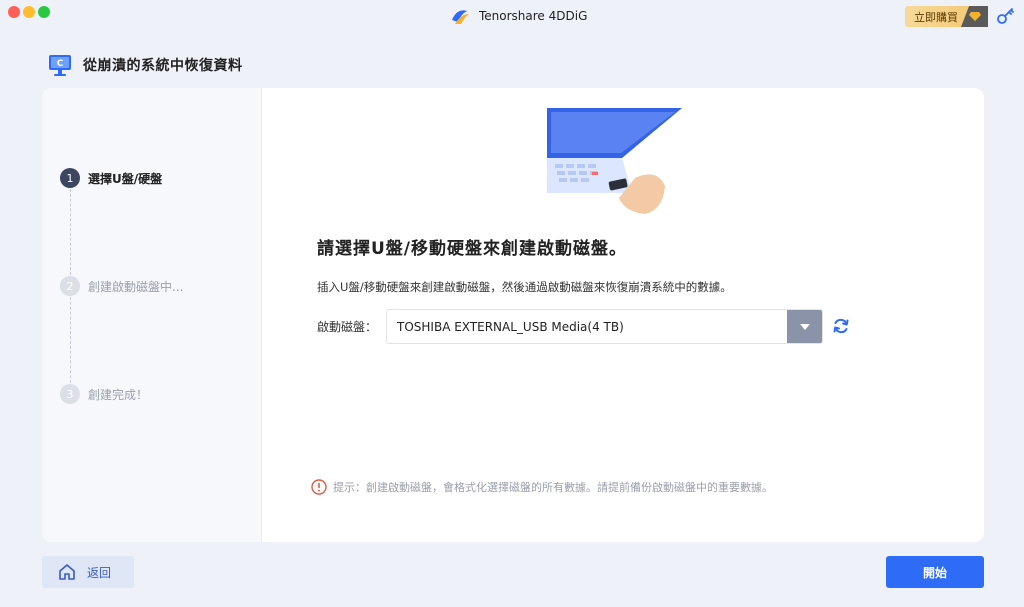  What do you see at coordinates (44, 12) in the screenshot?
I see `zoom-icon` at bounding box center [44, 12].